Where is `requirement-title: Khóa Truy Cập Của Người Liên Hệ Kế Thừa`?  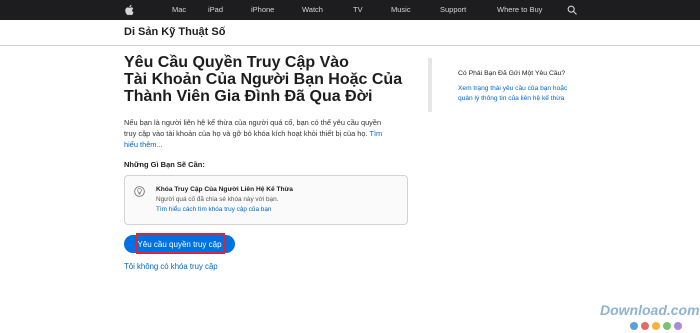
requirement-title: Khóa Truy Cập Của Người Liên Hệ Kế Thừa is located at coordinates (224, 189).